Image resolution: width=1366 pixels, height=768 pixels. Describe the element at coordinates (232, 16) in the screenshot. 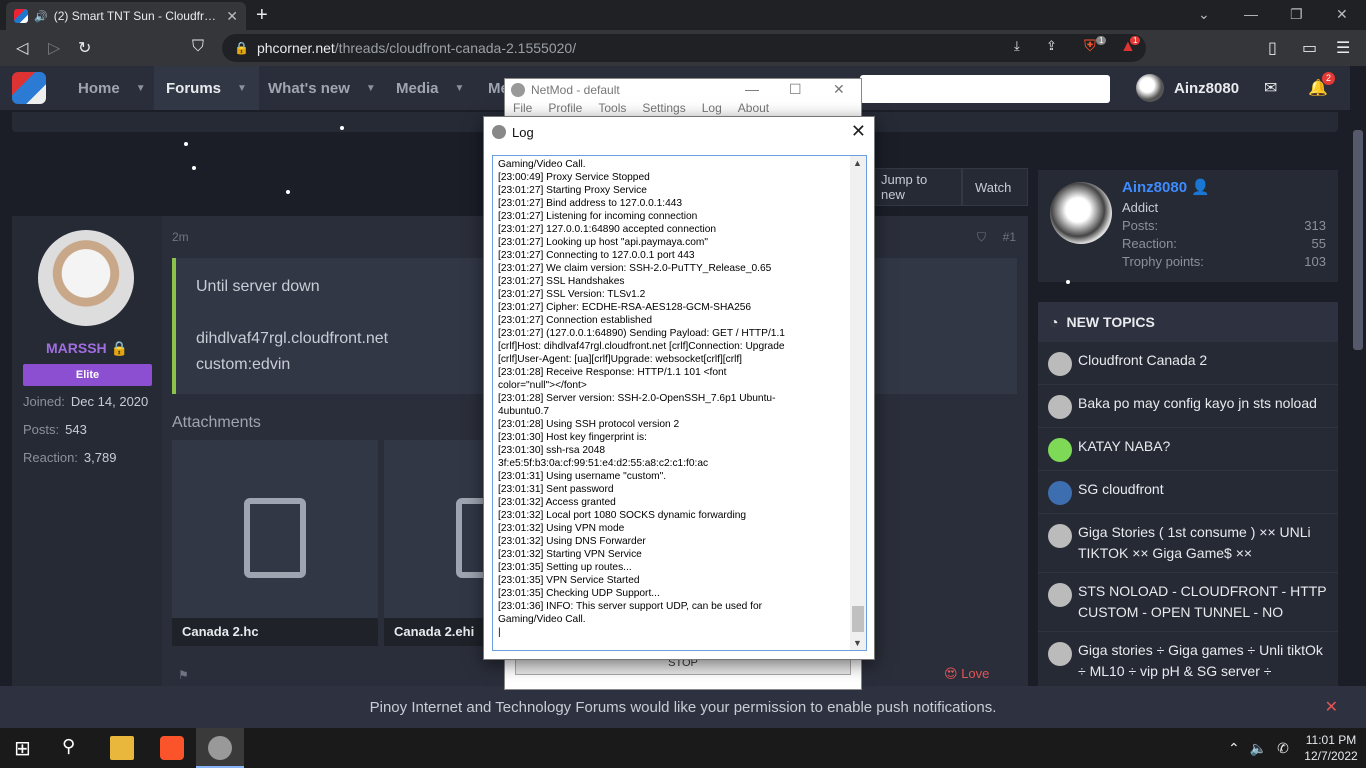

I see `close-tab-icon: ✕` at that location.